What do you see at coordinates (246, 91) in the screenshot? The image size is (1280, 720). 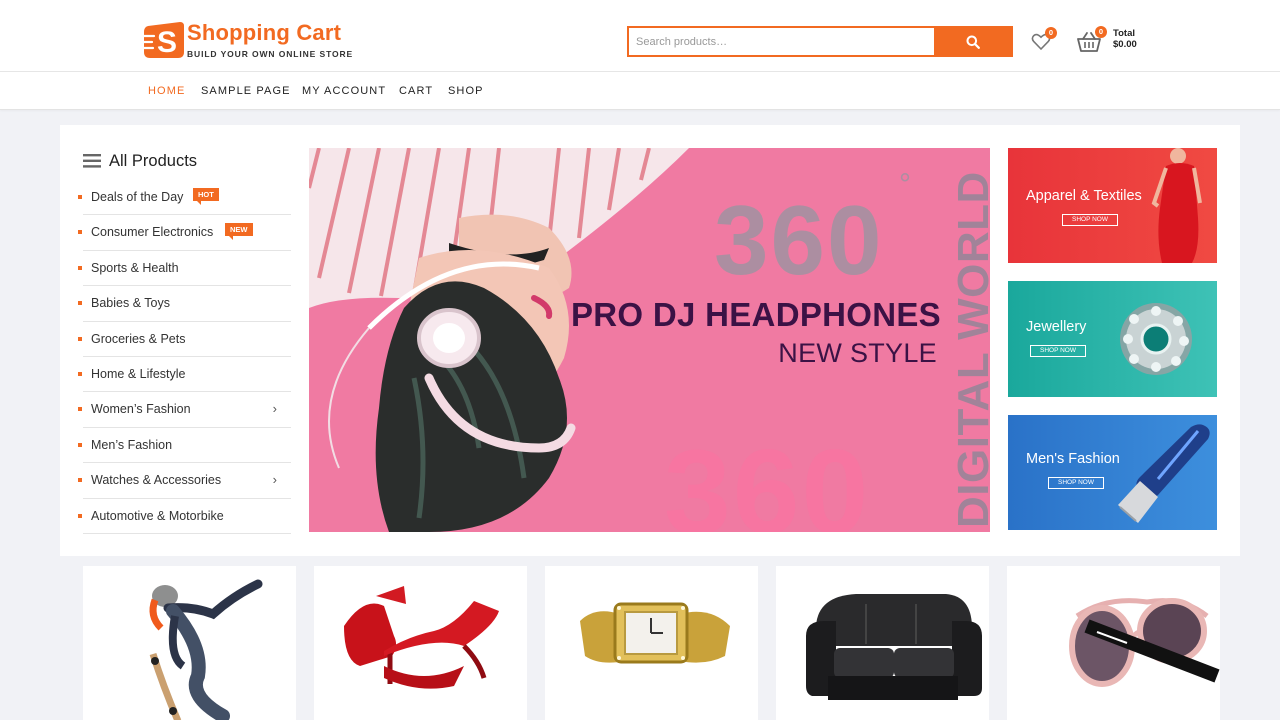 I see `nav-sample-page: SAMPLE PAGE` at bounding box center [246, 91].